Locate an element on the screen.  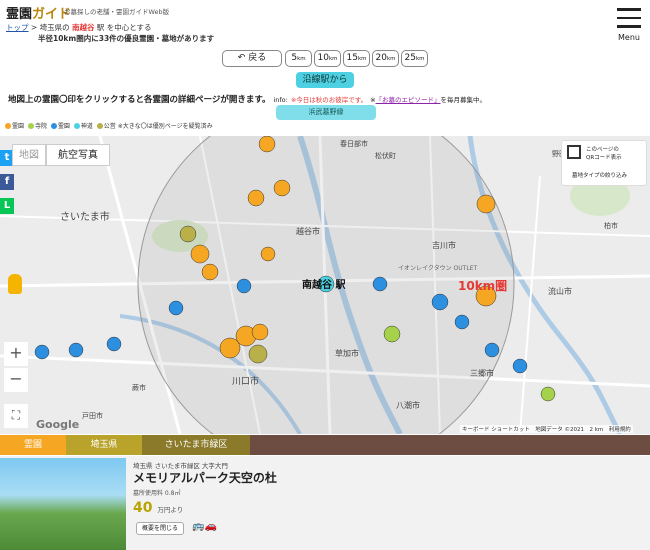
breadcrumb-suffix: 駅 を中心とする is located at coordinates (124, 27).